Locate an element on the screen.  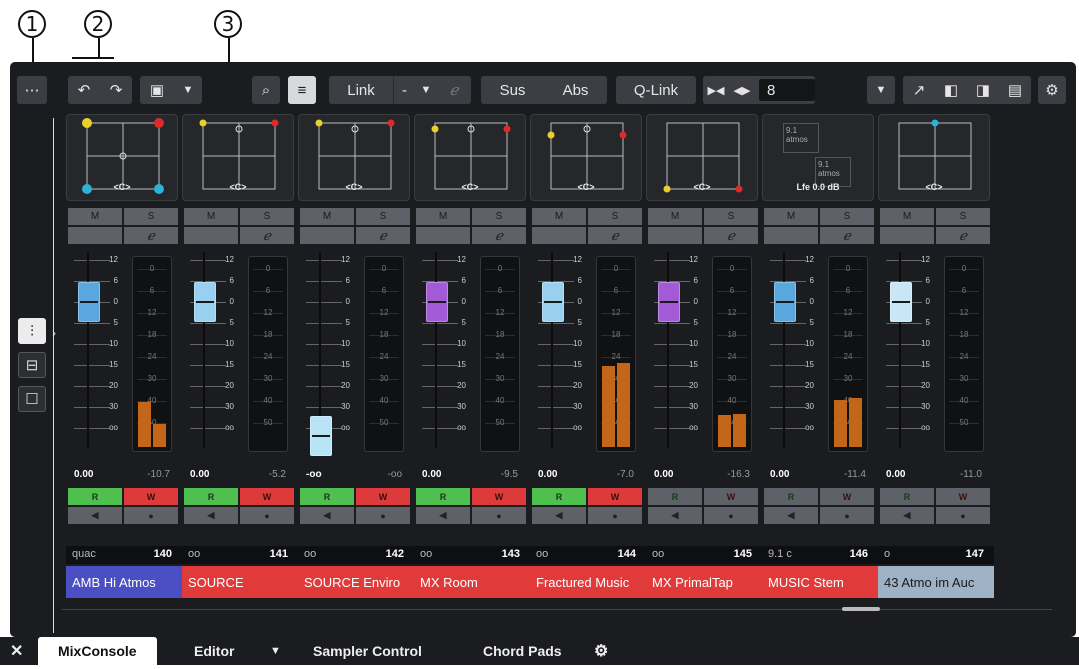
tab-editor: Editor is located at coordinates (214, 651).